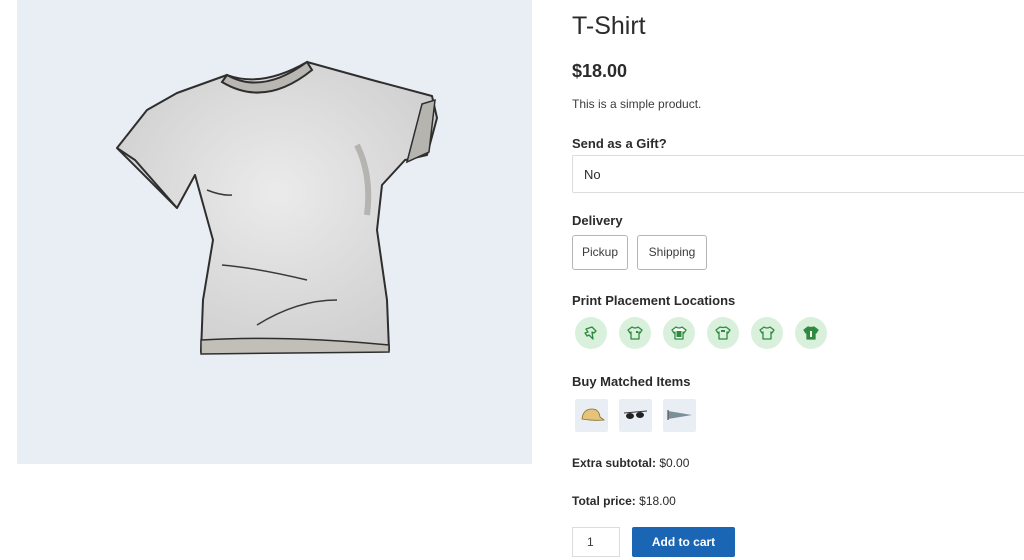 This screenshot has width=1024, height=560. I want to click on delivery-option-pickup: Pickup, so click(600, 252).